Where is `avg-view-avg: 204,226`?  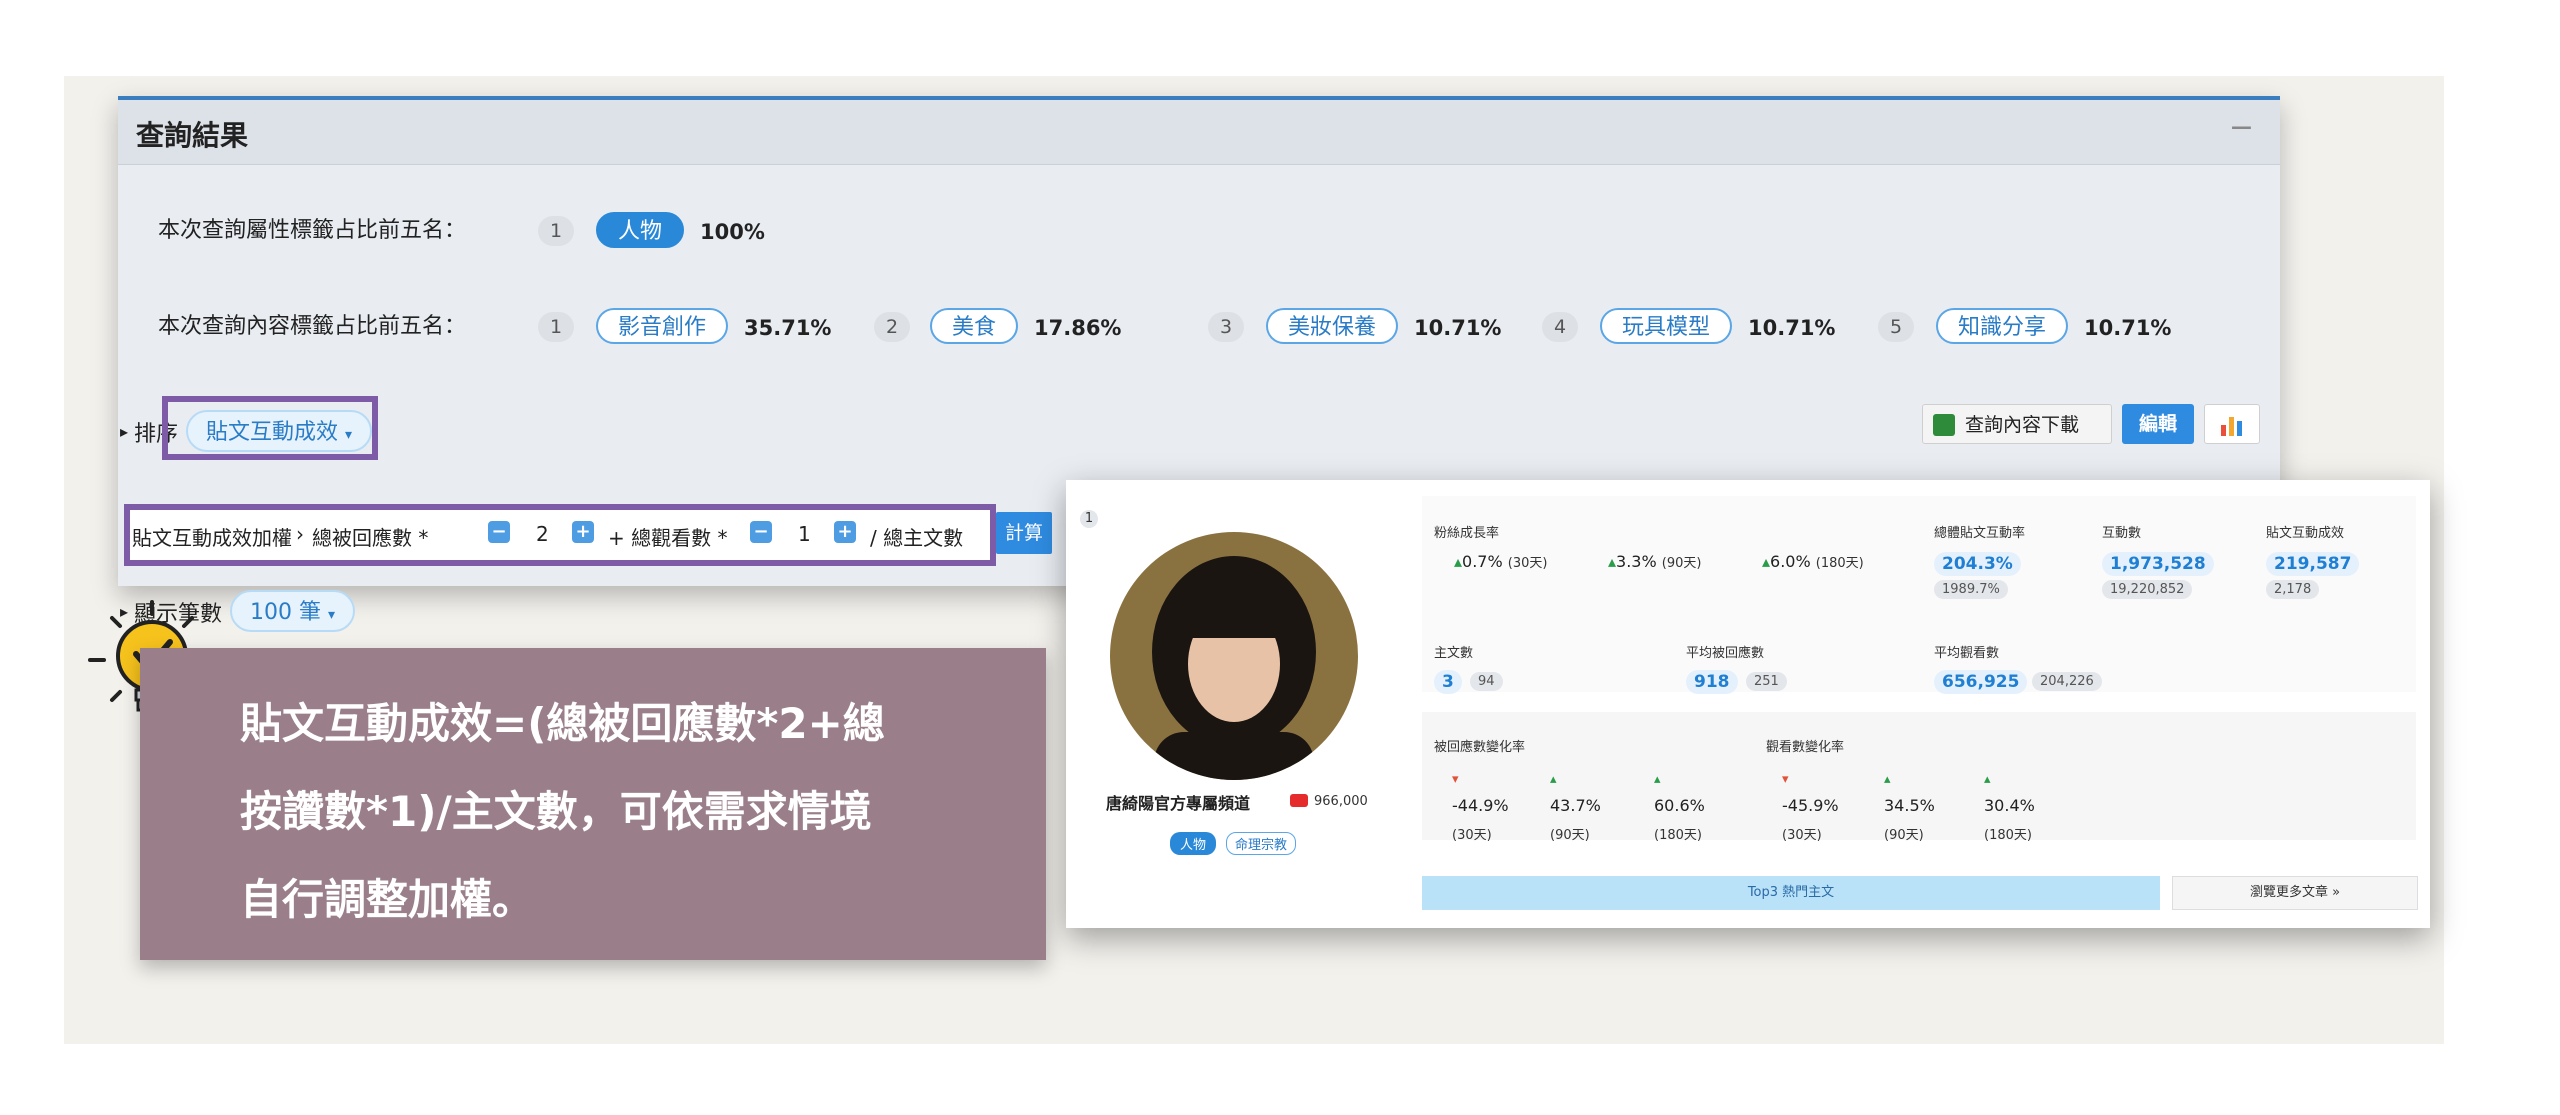
avg-view-avg: 204,226 is located at coordinates (2067, 681).